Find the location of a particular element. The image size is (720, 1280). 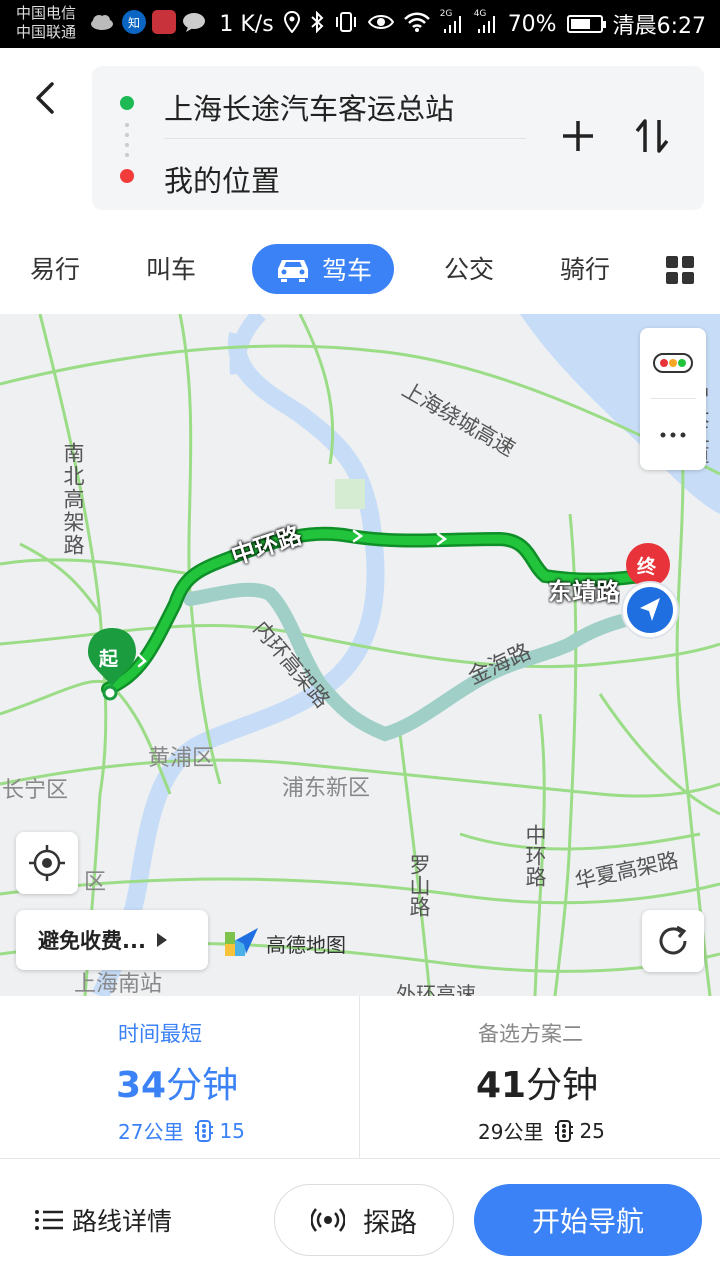

list-icon is located at coordinates (49, 1220).